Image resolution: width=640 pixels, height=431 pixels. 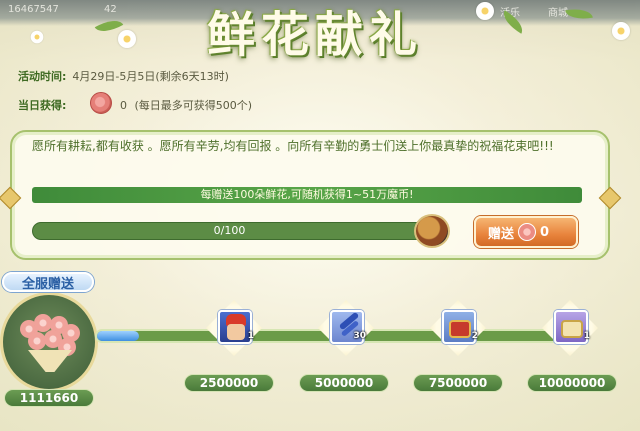 I want to click on event-time-row: 活动时间: 4月29日-5月5日(剩余6天13时), so click(x=123, y=76).